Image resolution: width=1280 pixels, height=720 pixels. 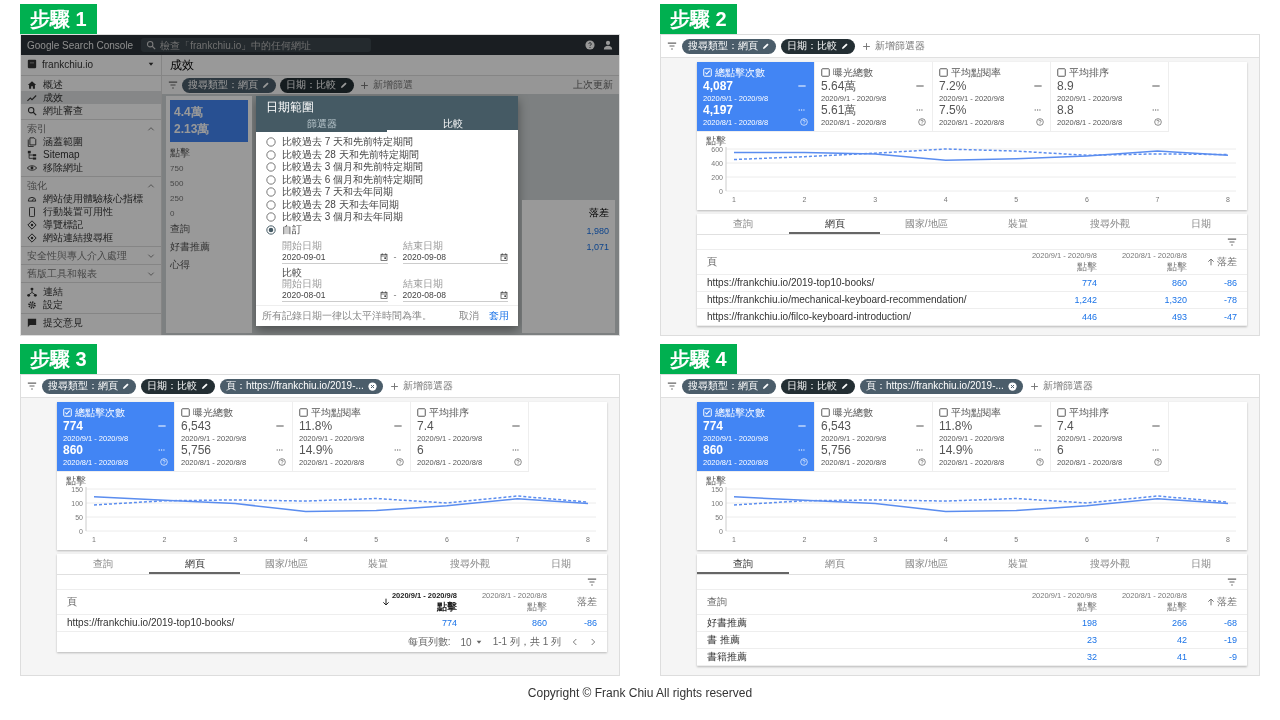 What do you see at coordinates (387, 217) in the screenshot?
I see `radio-option: 比較過去 3 個月和去年同期` at bounding box center [387, 217].